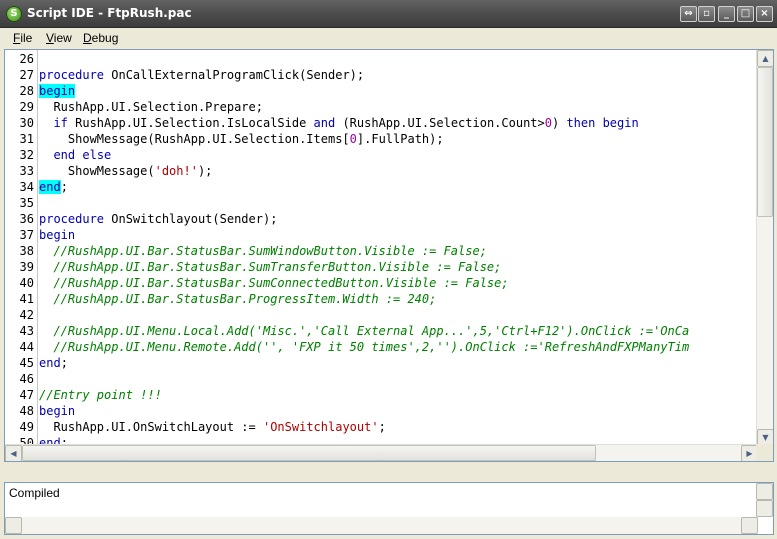 The height and width of the screenshot is (539, 777). Describe the element at coordinates (205, 171) in the screenshot. I see `code-token: );` at that location.